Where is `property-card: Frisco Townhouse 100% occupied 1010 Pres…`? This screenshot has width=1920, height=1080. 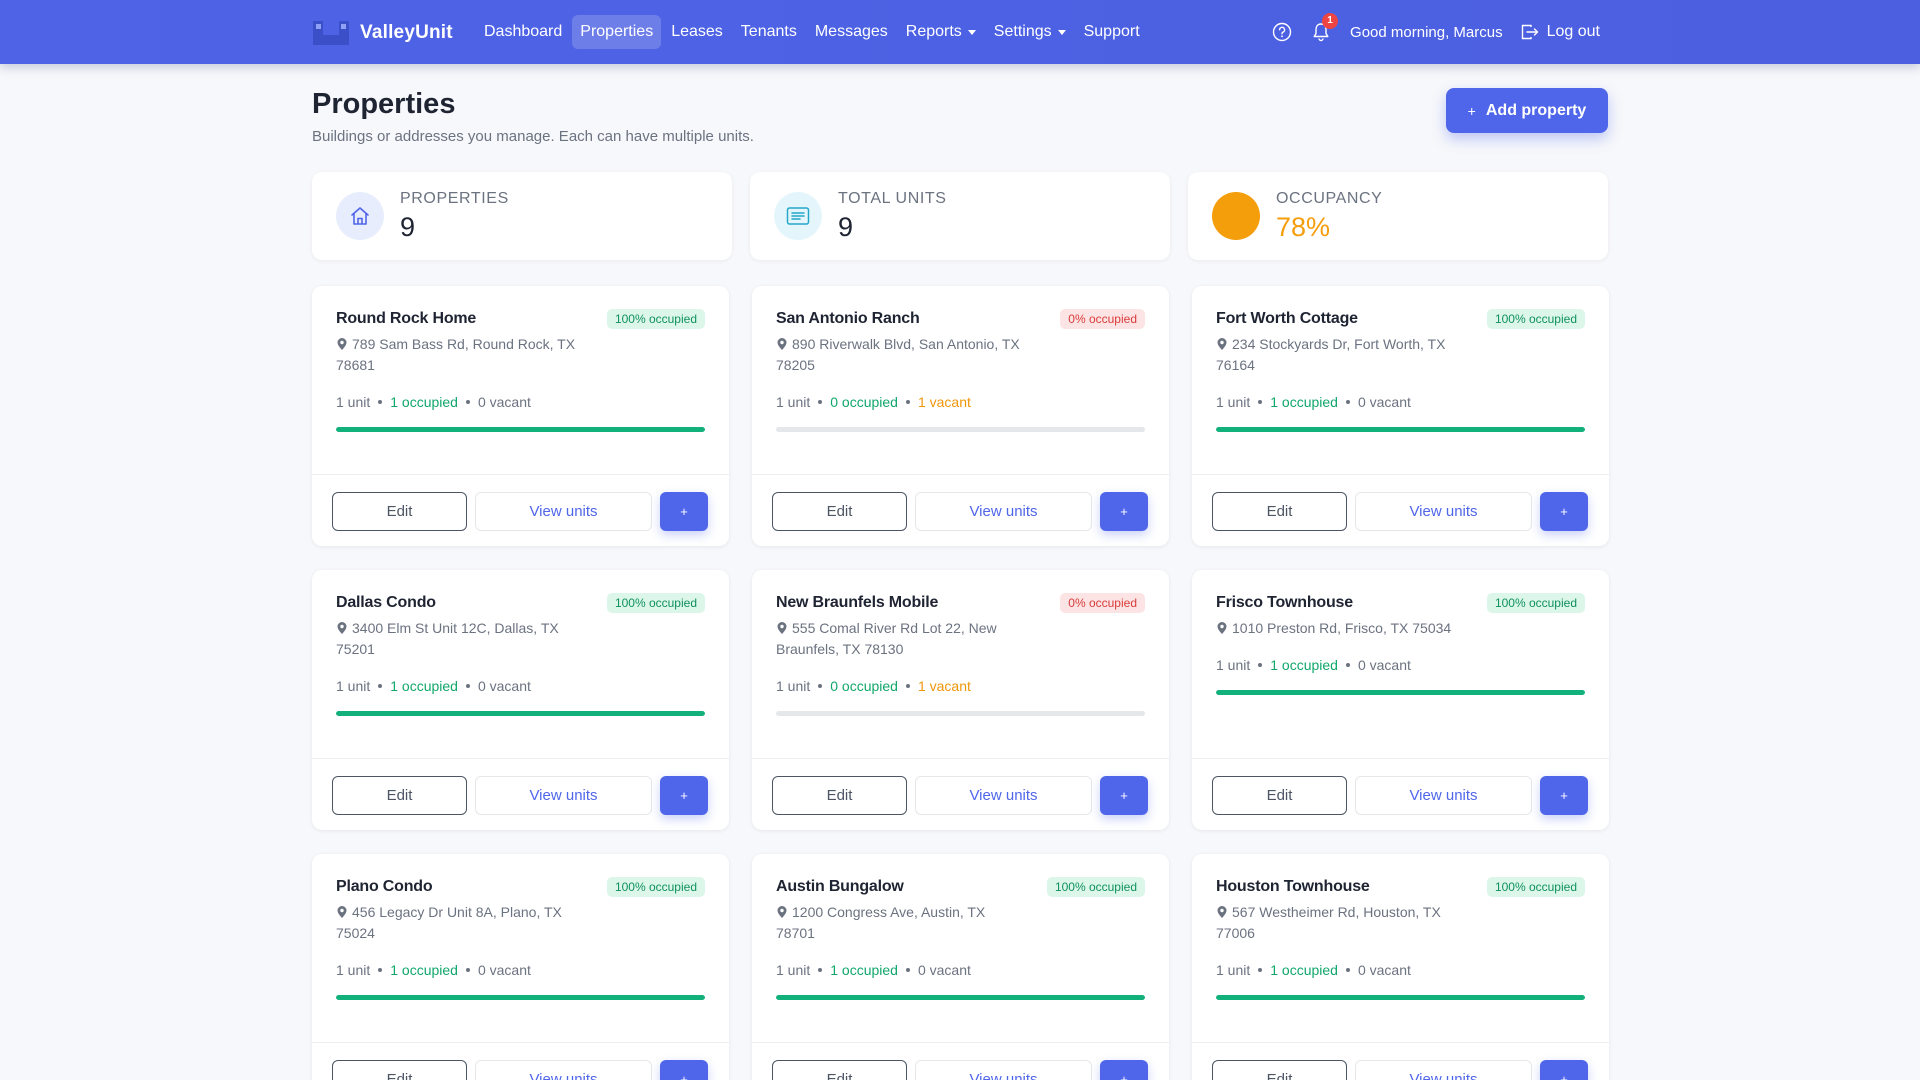
property-card: Frisco Townhouse 100% occupied 1010 Pres… is located at coordinates (1400, 700).